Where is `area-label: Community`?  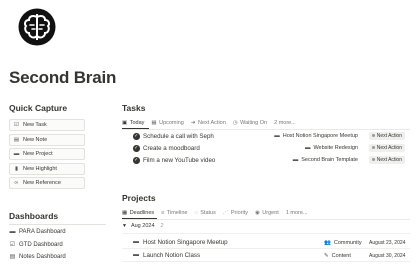 area-label: Community is located at coordinates (347, 242).